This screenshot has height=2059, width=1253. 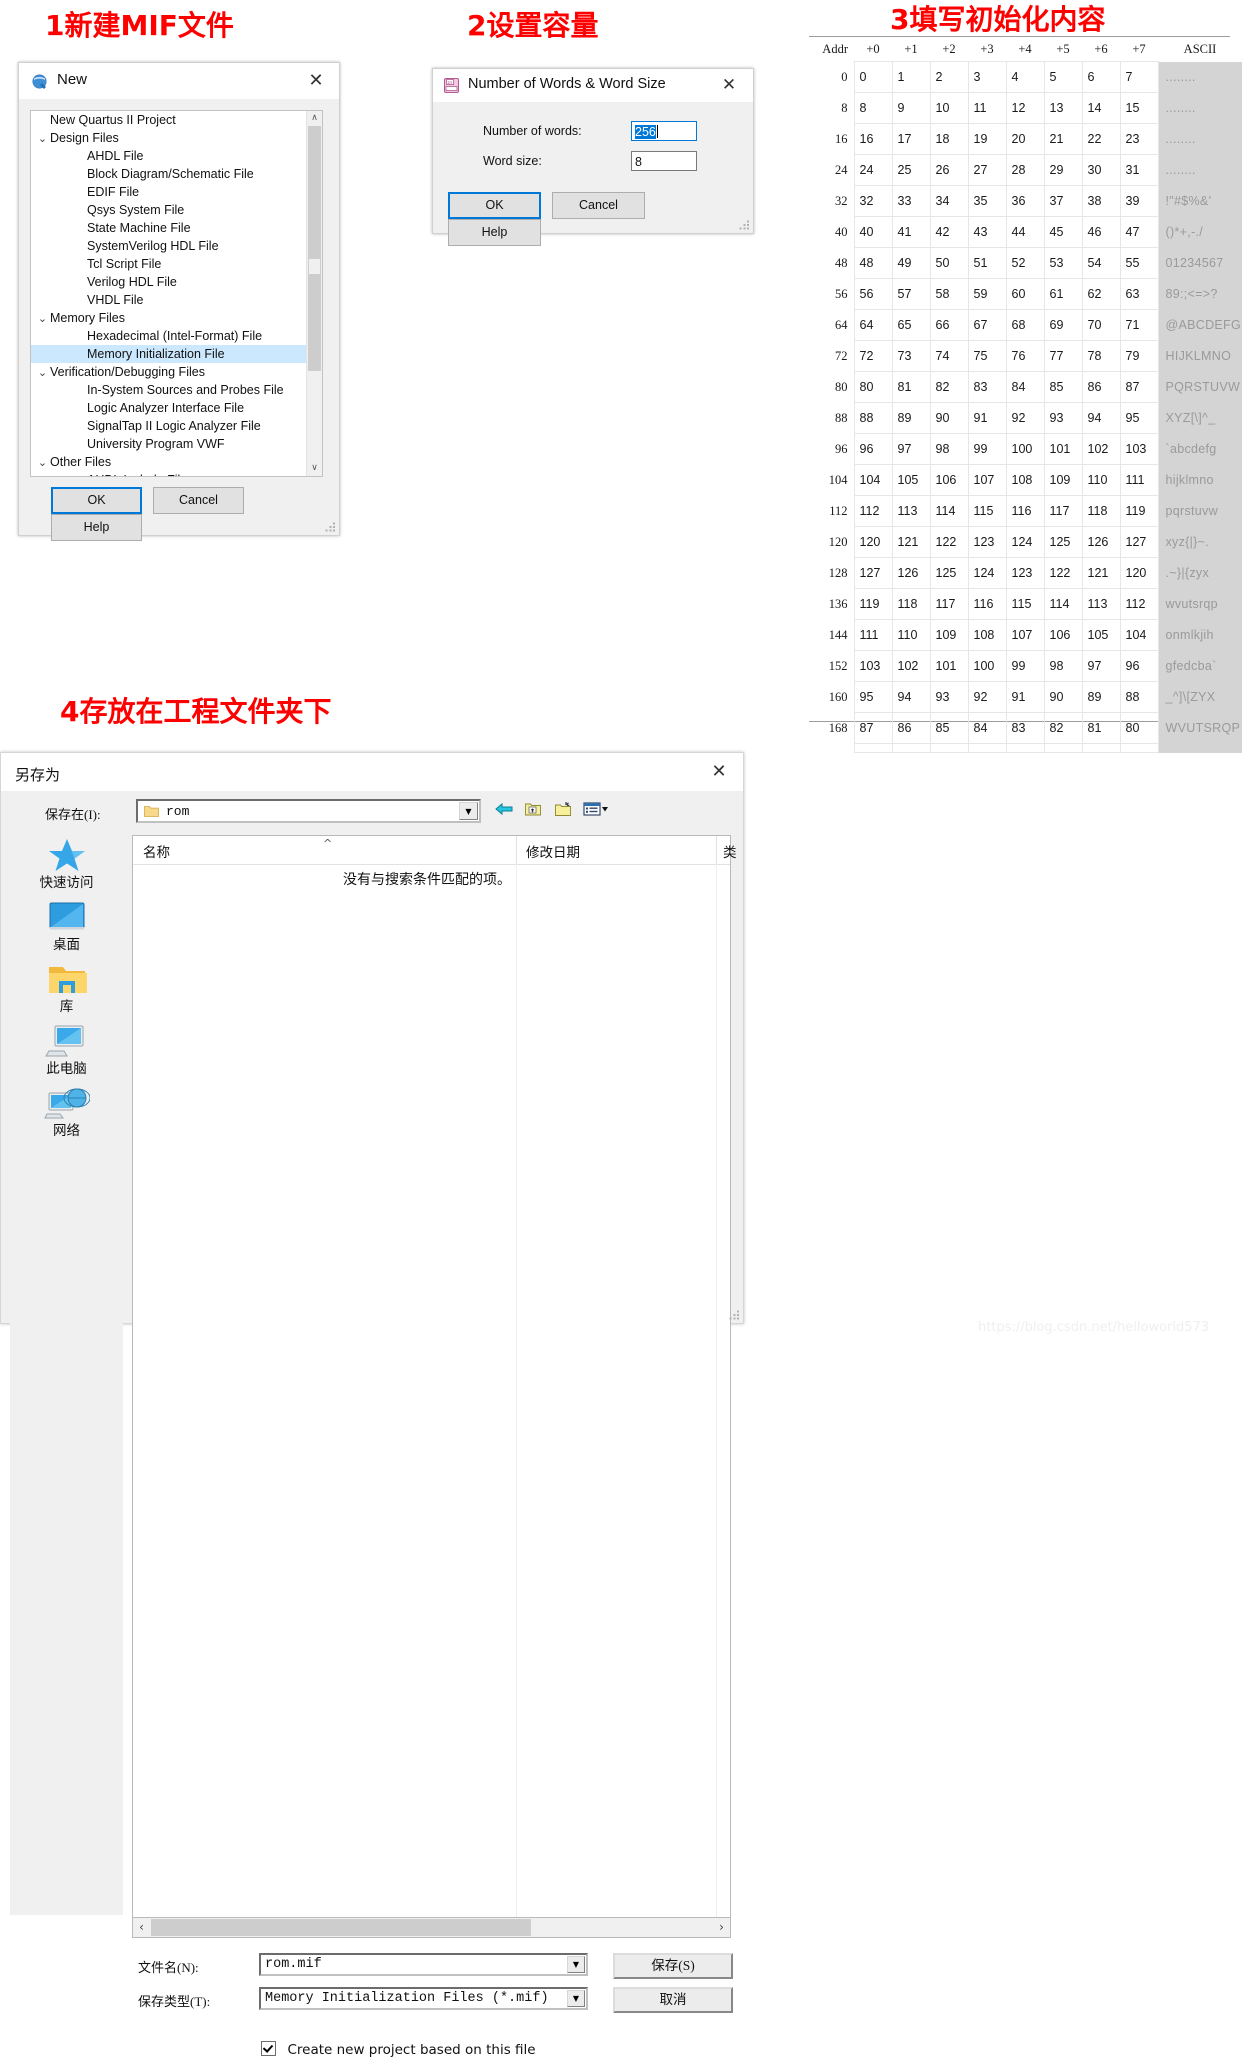 What do you see at coordinates (911, 263) in the screenshot?
I see `memory-cell: 49` at bounding box center [911, 263].